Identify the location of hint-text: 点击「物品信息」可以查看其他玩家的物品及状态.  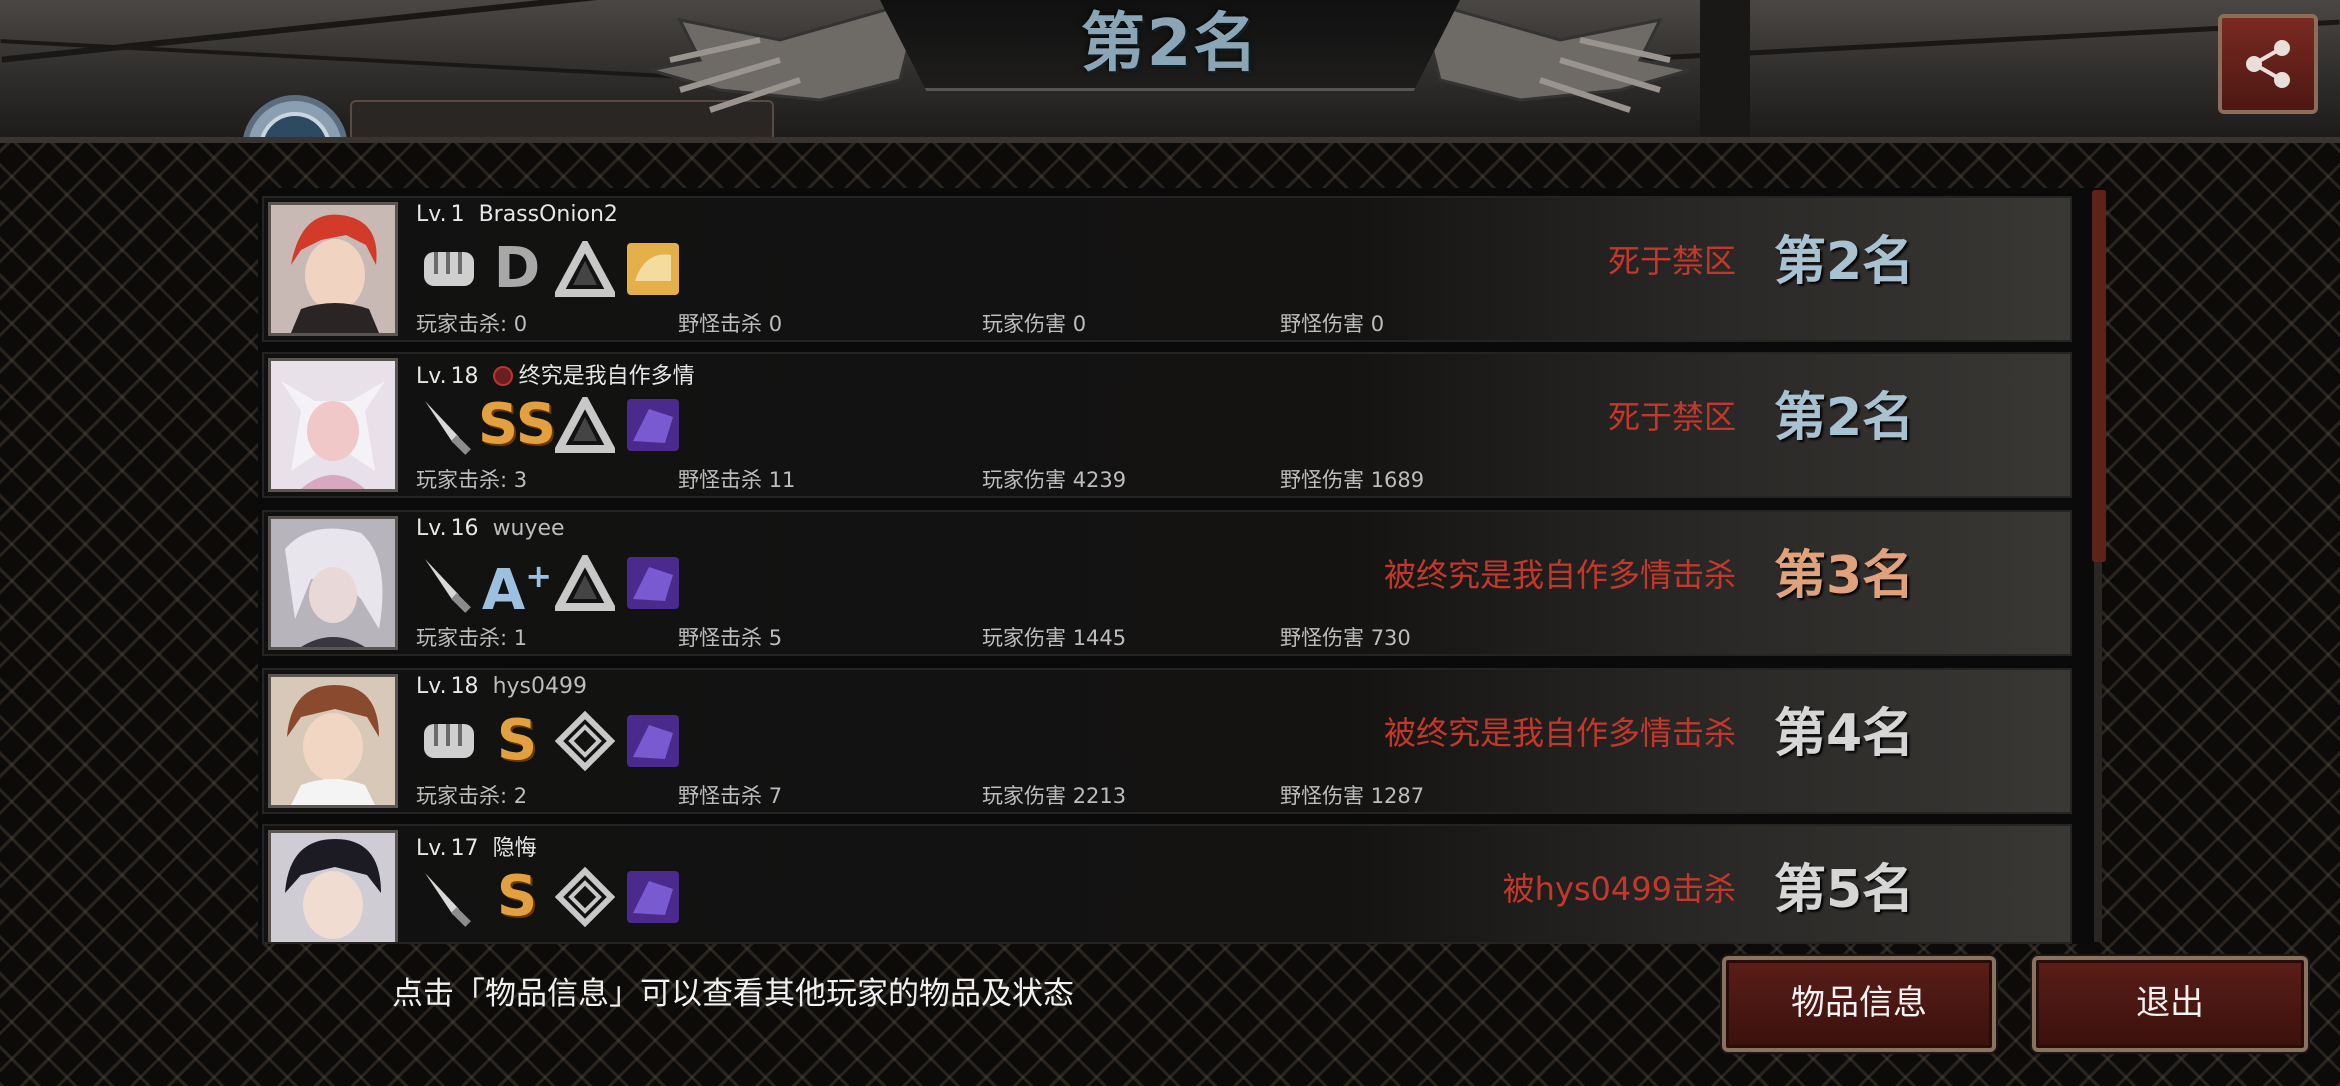
(733, 994).